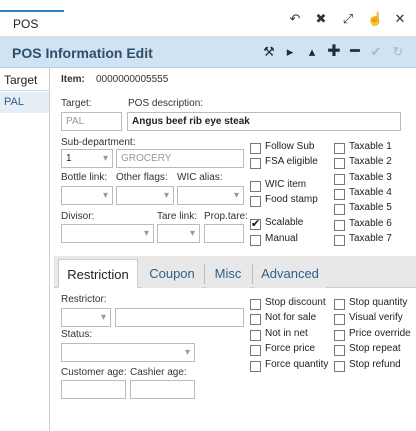 This screenshot has height=431, width=416. What do you see at coordinates (210, 195) in the screenshot?
I see `wic-alias-select` at bounding box center [210, 195].